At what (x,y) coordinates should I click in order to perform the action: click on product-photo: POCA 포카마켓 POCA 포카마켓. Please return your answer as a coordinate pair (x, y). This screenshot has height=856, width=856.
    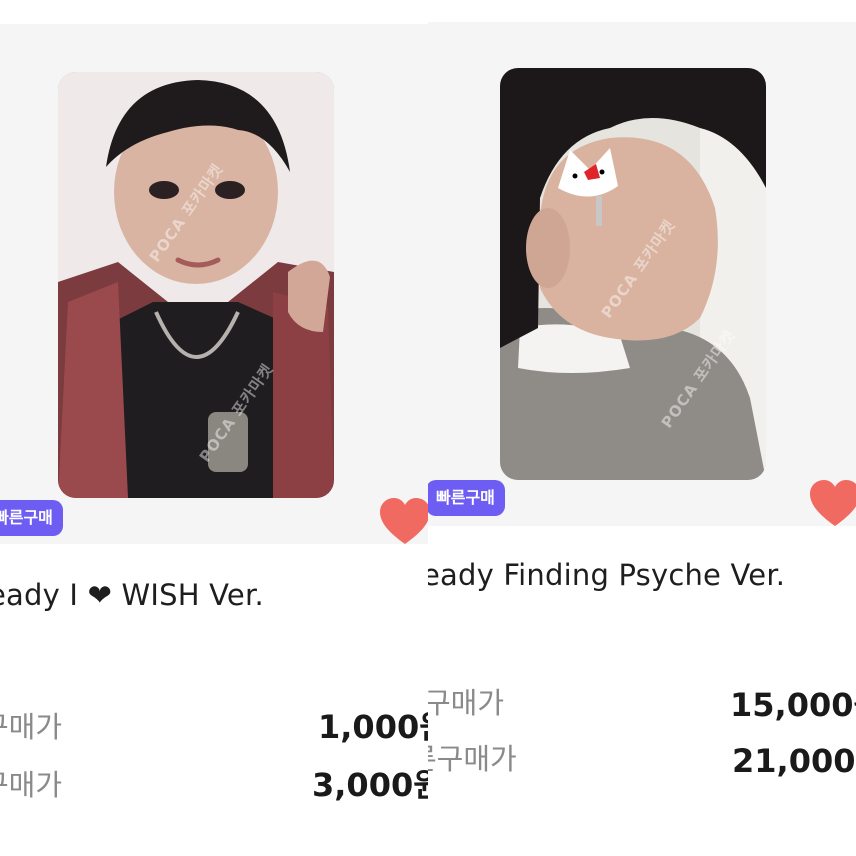
    Looking at the image, I should click on (633, 274).